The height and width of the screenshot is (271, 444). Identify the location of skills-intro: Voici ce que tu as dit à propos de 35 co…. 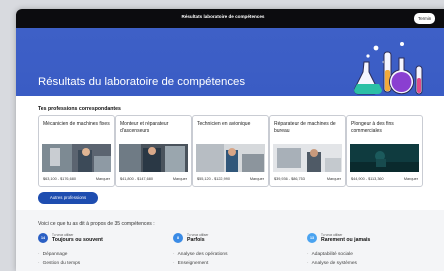
(96, 224).